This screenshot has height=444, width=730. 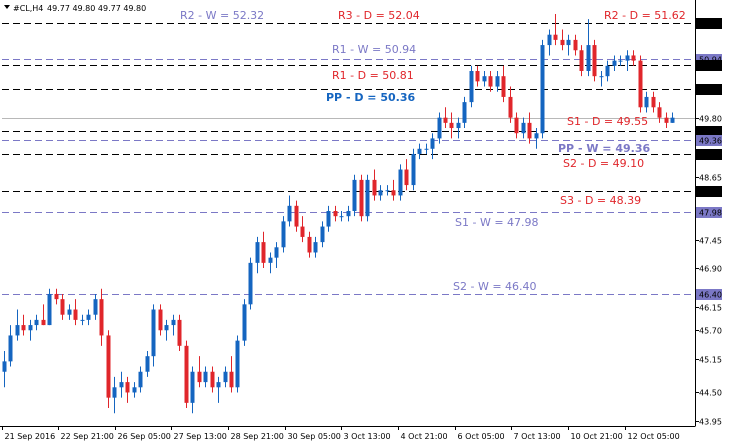 What do you see at coordinates (654, 436) in the screenshot?
I see `x-tick-label: 12 Oct 05:00` at bounding box center [654, 436].